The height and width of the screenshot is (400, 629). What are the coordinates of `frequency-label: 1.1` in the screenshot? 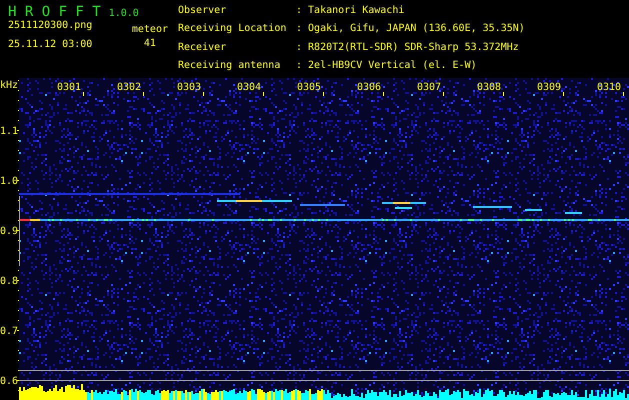 It's located at (9, 131).